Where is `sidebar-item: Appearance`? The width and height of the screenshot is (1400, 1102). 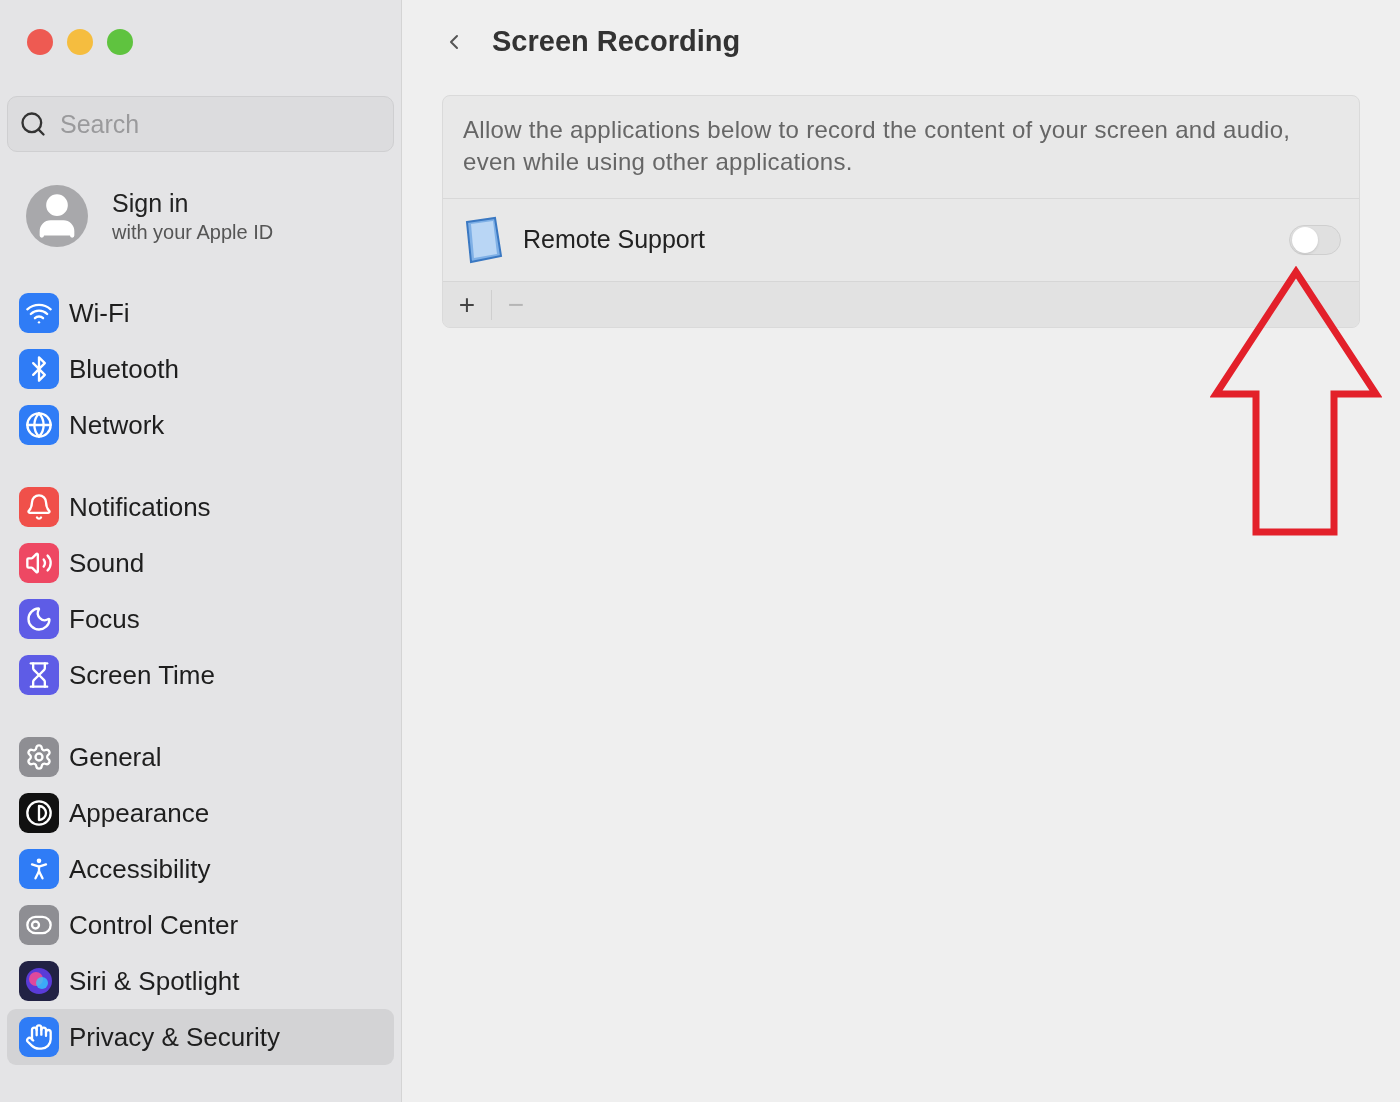
sidebar-item: Appearance is located at coordinates (200, 813).